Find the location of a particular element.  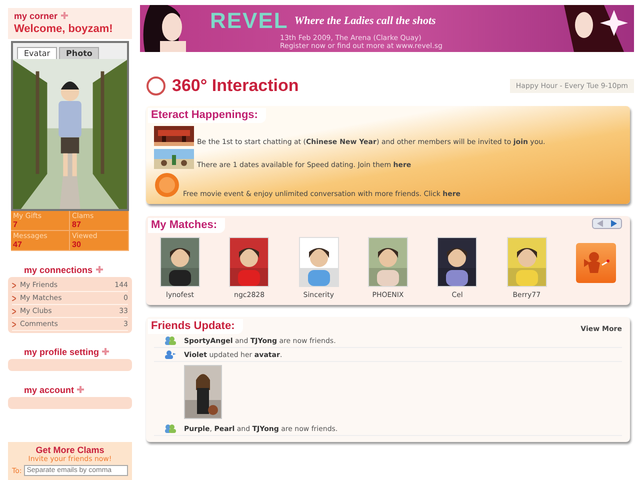

section-title: my corner is located at coordinates (70, 16).